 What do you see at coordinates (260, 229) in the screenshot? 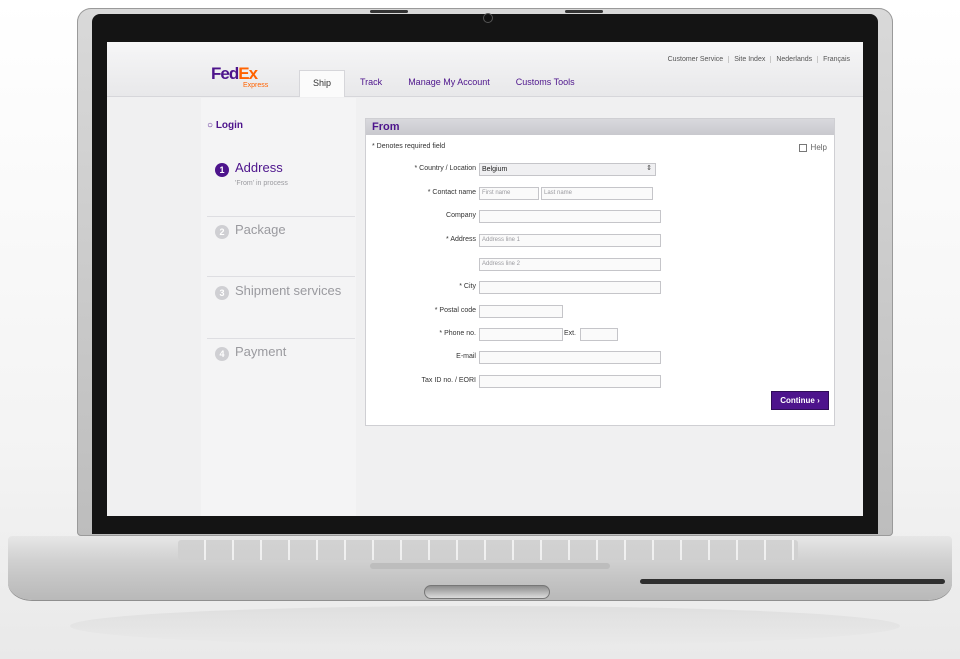
I see `step-label: Package` at bounding box center [260, 229].